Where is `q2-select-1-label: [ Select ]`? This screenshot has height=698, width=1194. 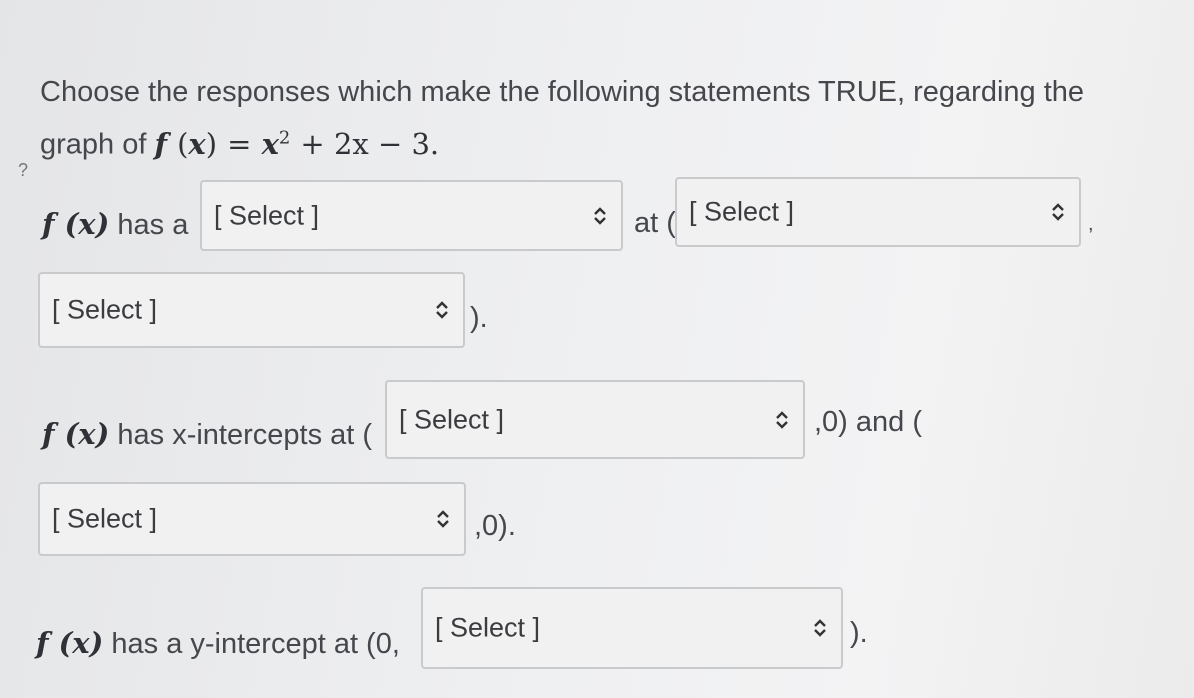 q2-select-1-label: [ Select ] is located at coordinates (452, 419).